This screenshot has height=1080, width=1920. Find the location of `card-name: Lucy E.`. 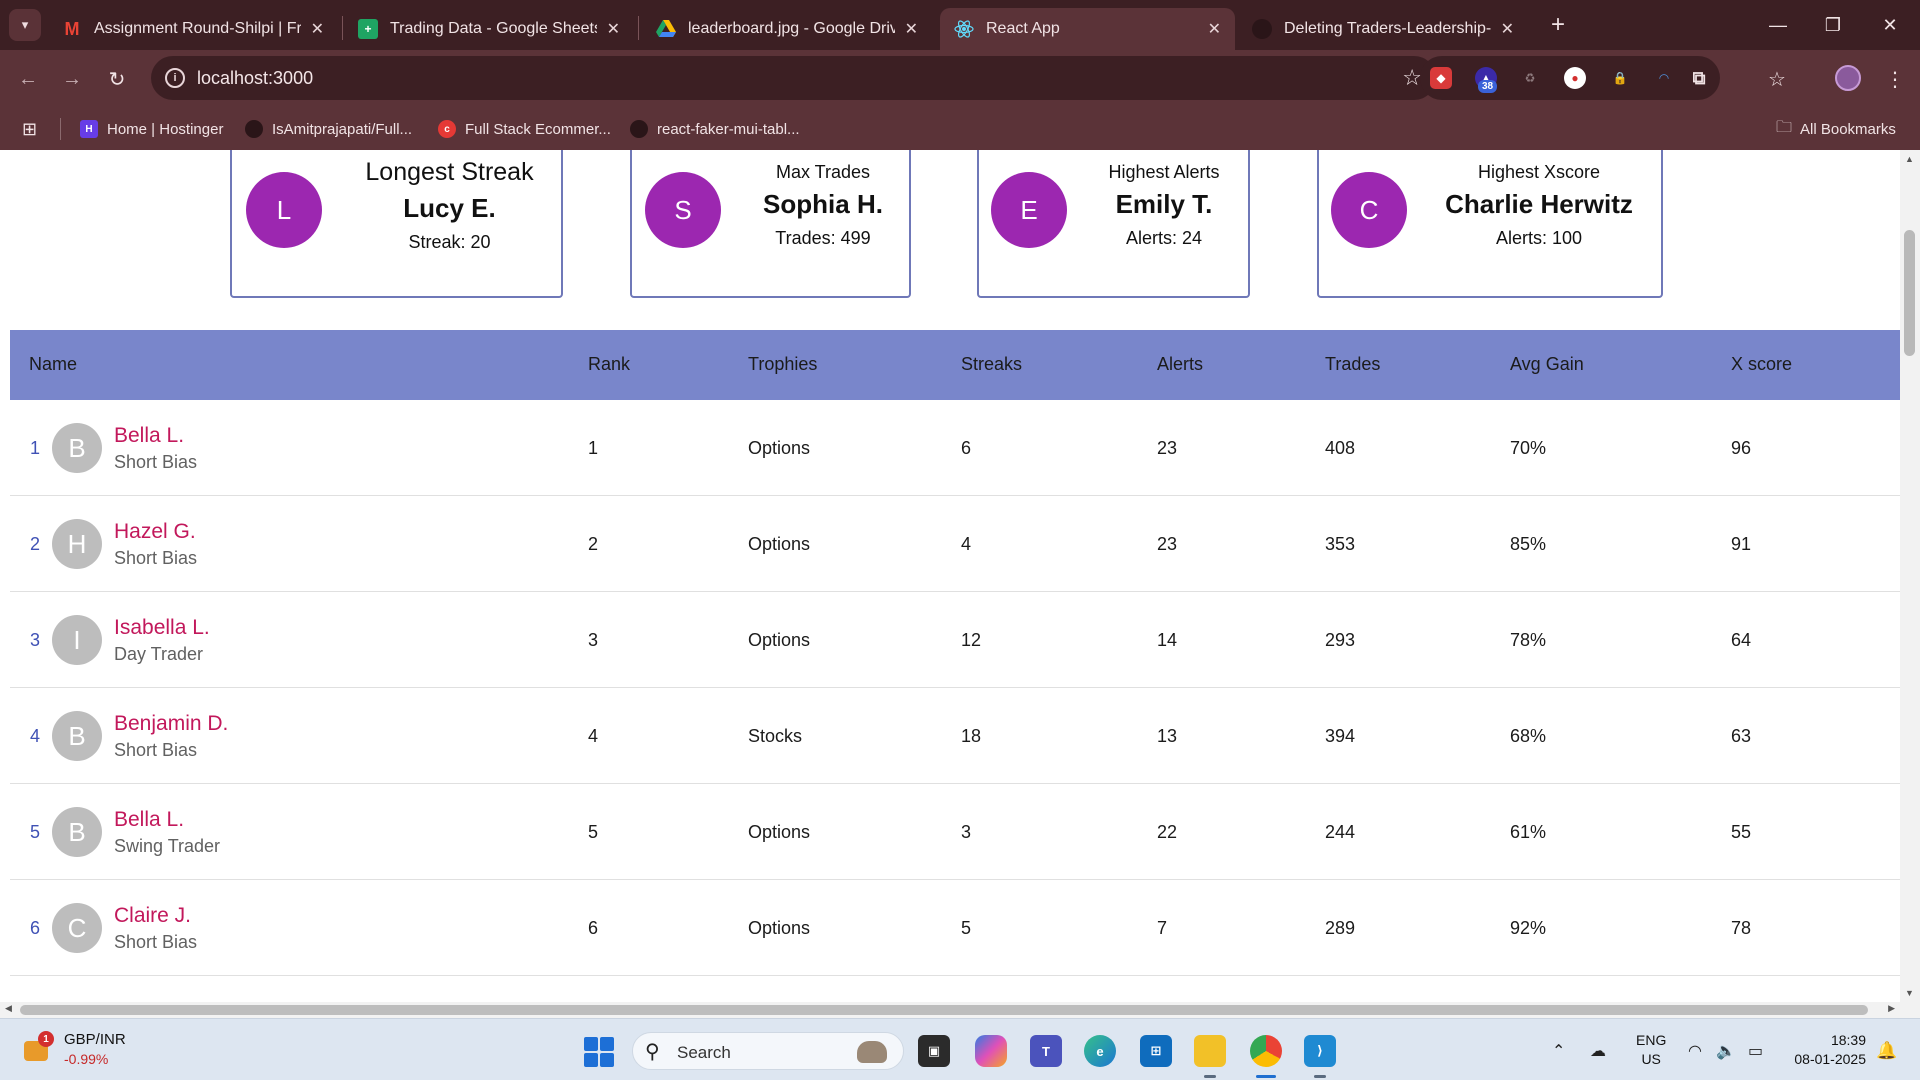

card-name: Lucy E. is located at coordinates (449, 208).